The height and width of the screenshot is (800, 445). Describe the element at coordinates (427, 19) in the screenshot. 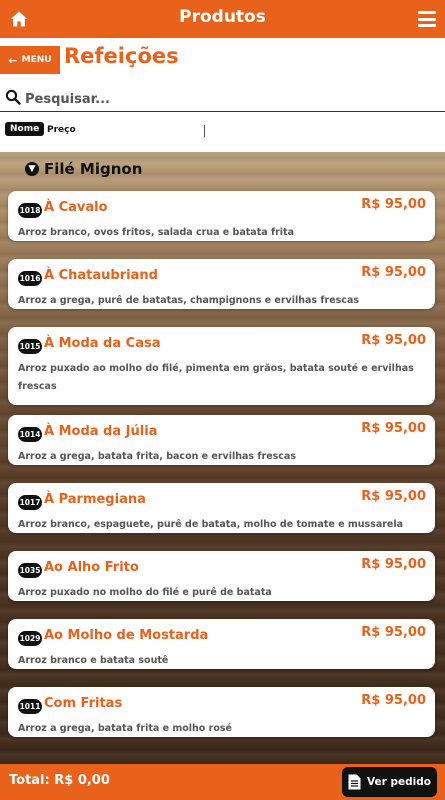

I see `hamburger-icon` at that location.